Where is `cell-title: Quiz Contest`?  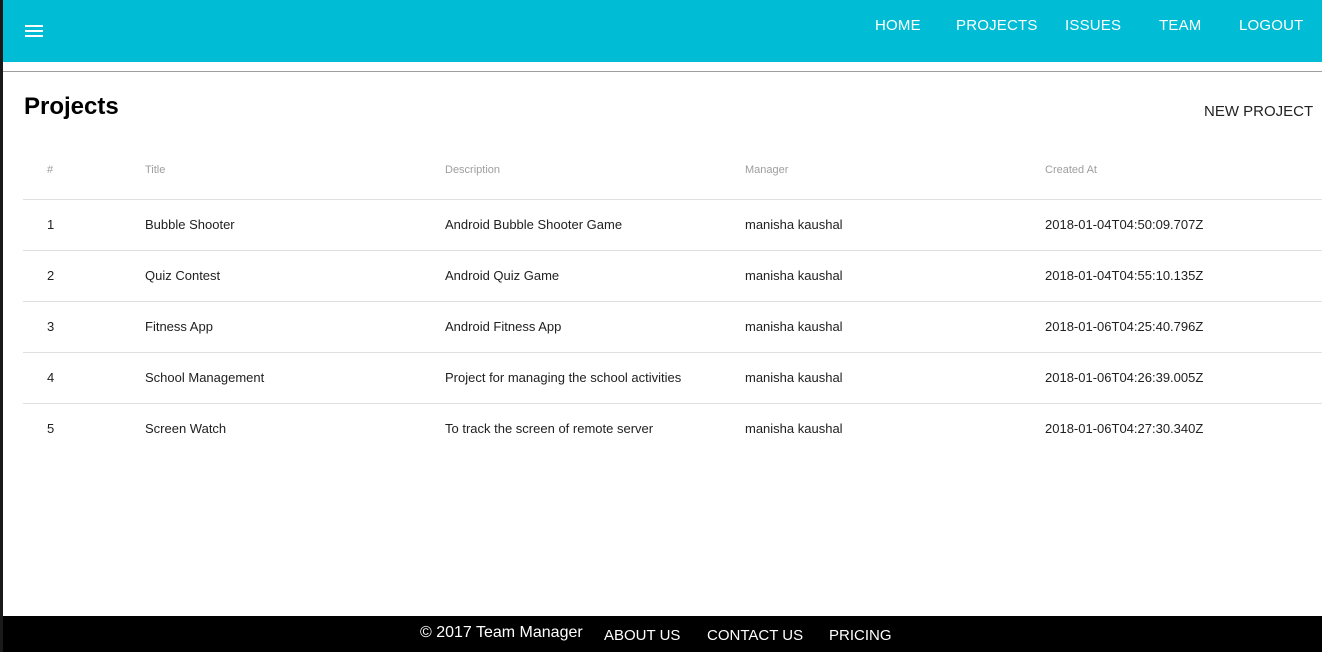
cell-title: Quiz Contest is located at coordinates (183, 275).